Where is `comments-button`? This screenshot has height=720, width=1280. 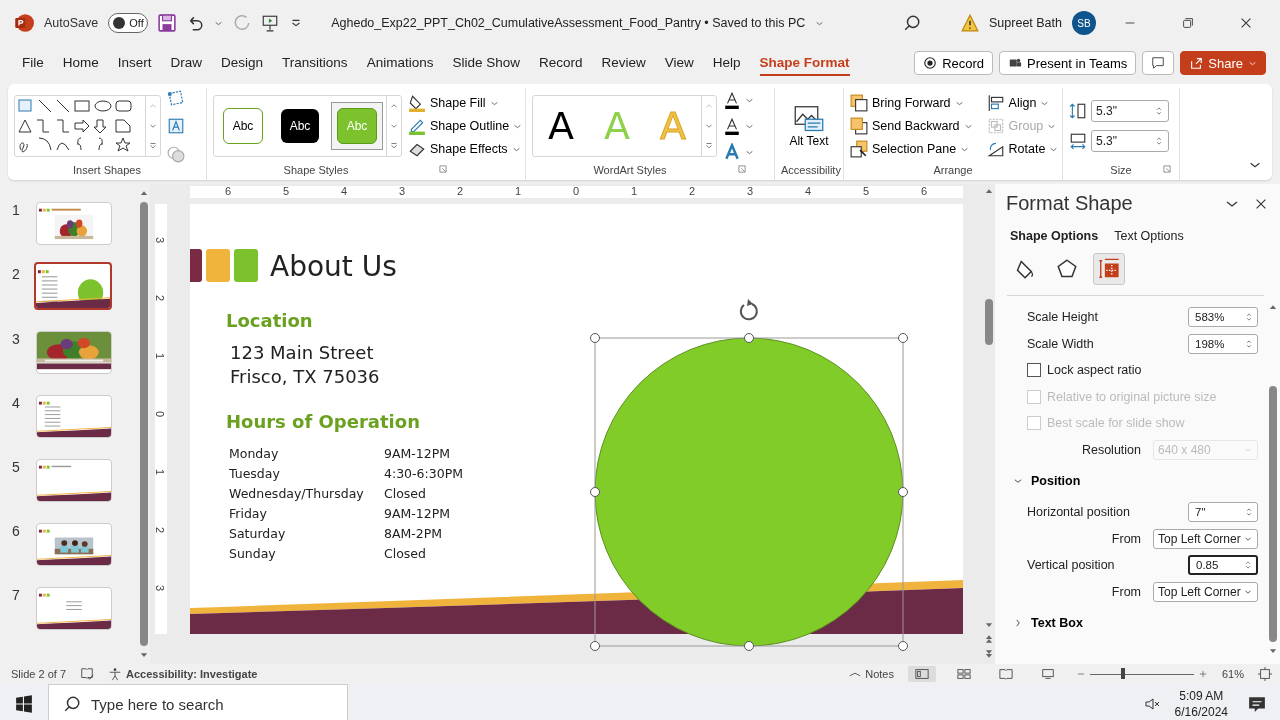
comments-button is located at coordinates (1158, 63).